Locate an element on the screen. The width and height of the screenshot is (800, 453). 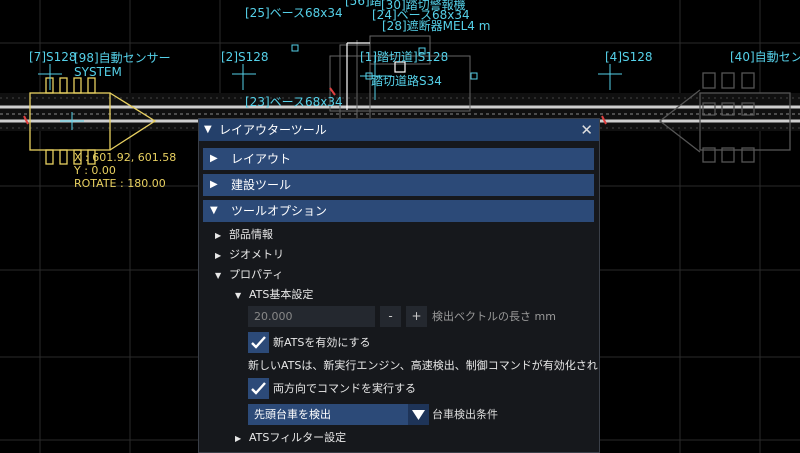
enable-new-ats-checkbox is located at coordinates (258, 342).